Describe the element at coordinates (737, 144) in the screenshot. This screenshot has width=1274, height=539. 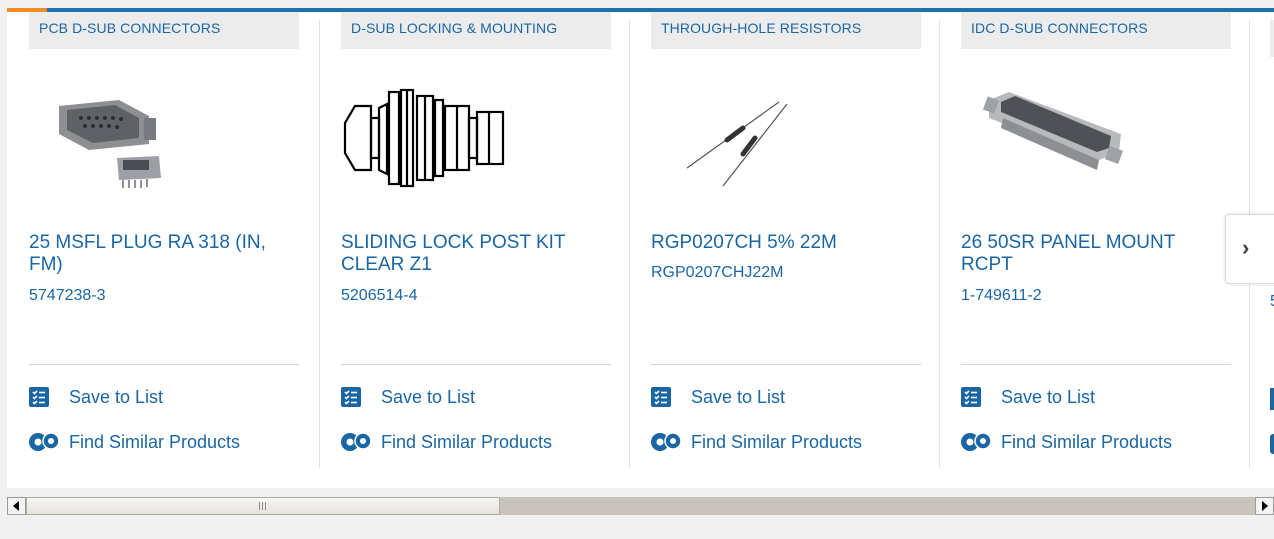
I see `resistor-photo` at that location.